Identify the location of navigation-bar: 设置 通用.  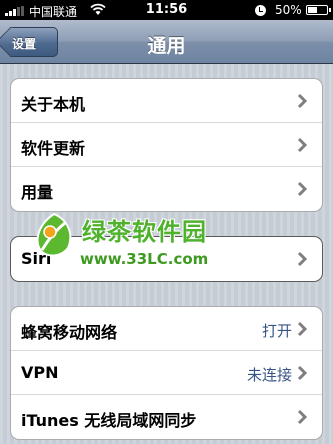
(166, 42).